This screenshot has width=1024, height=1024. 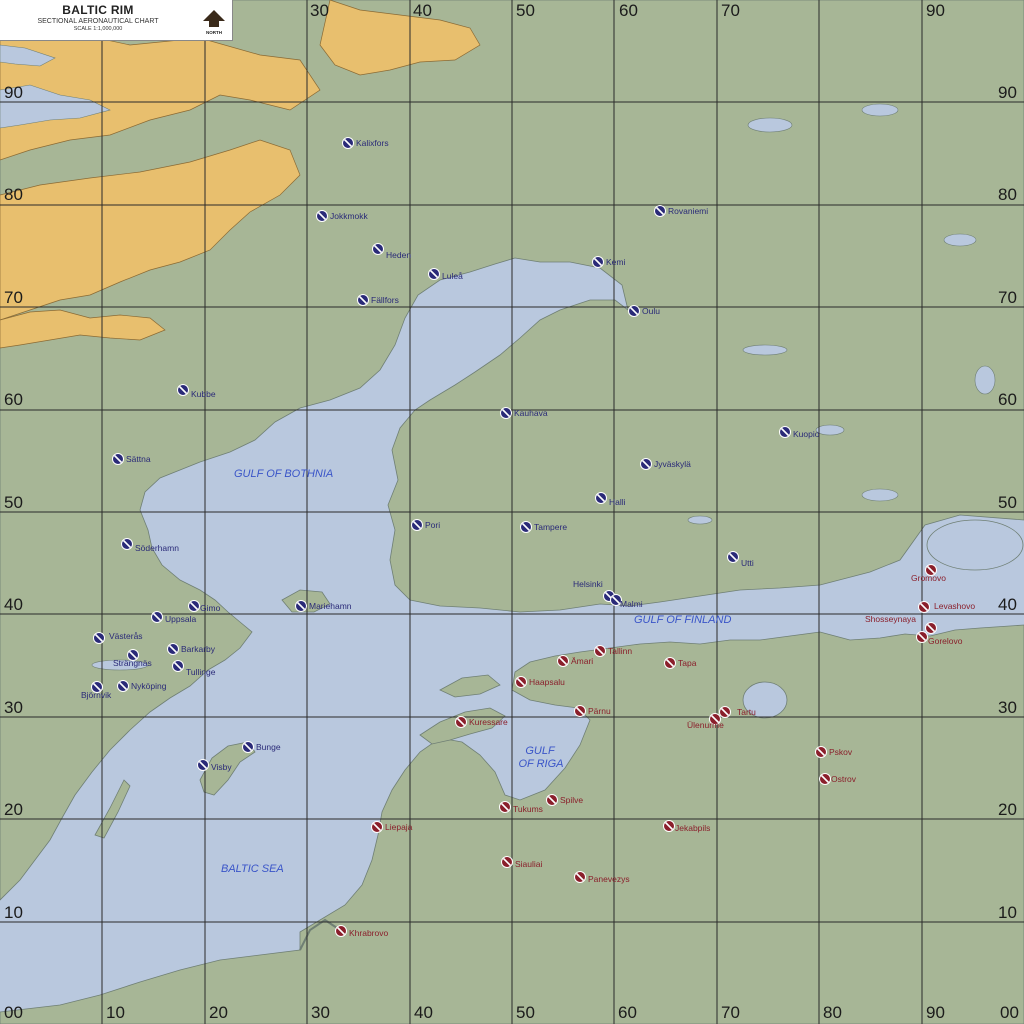 I want to click on grid-label-right: 10, so click(x=1007, y=912).